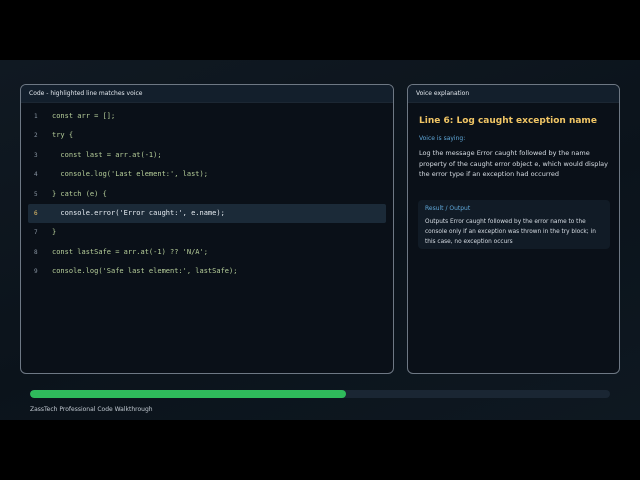  Describe the element at coordinates (36, 213) in the screenshot. I see `line-number: 6` at that location.